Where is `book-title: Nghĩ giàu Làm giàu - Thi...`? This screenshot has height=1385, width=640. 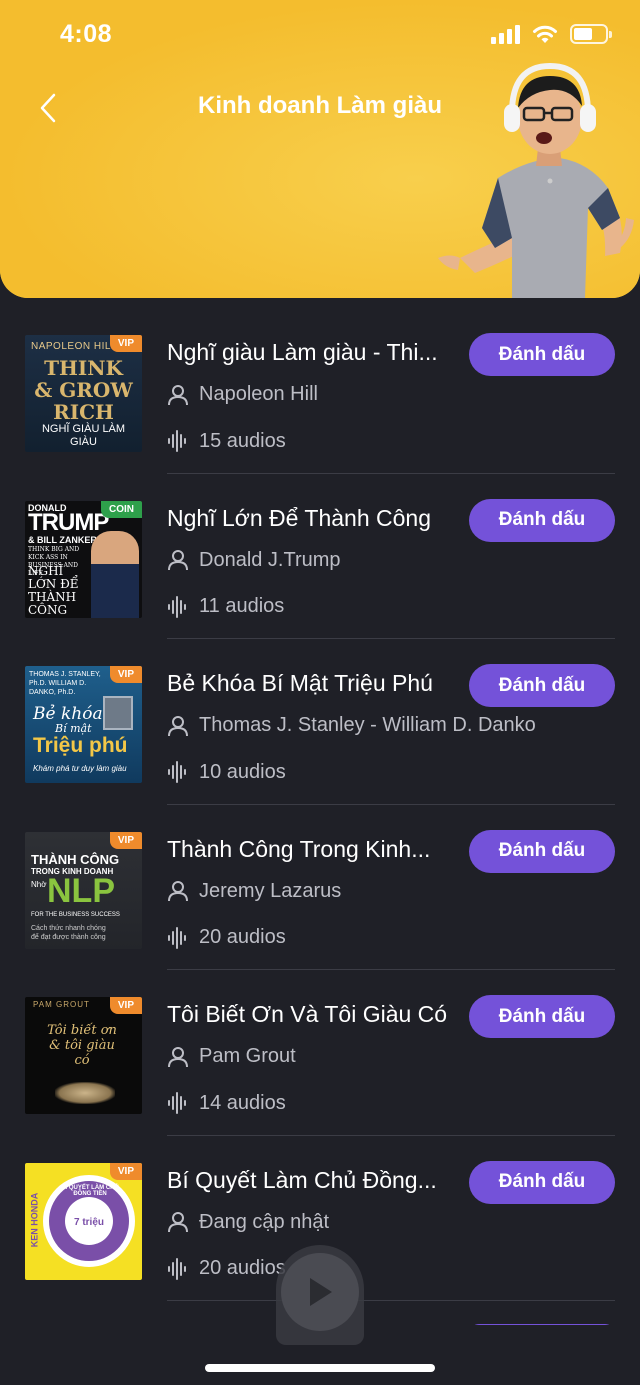 book-title: Nghĩ giàu Làm giàu - Thi... is located at coordinates (302, 352).